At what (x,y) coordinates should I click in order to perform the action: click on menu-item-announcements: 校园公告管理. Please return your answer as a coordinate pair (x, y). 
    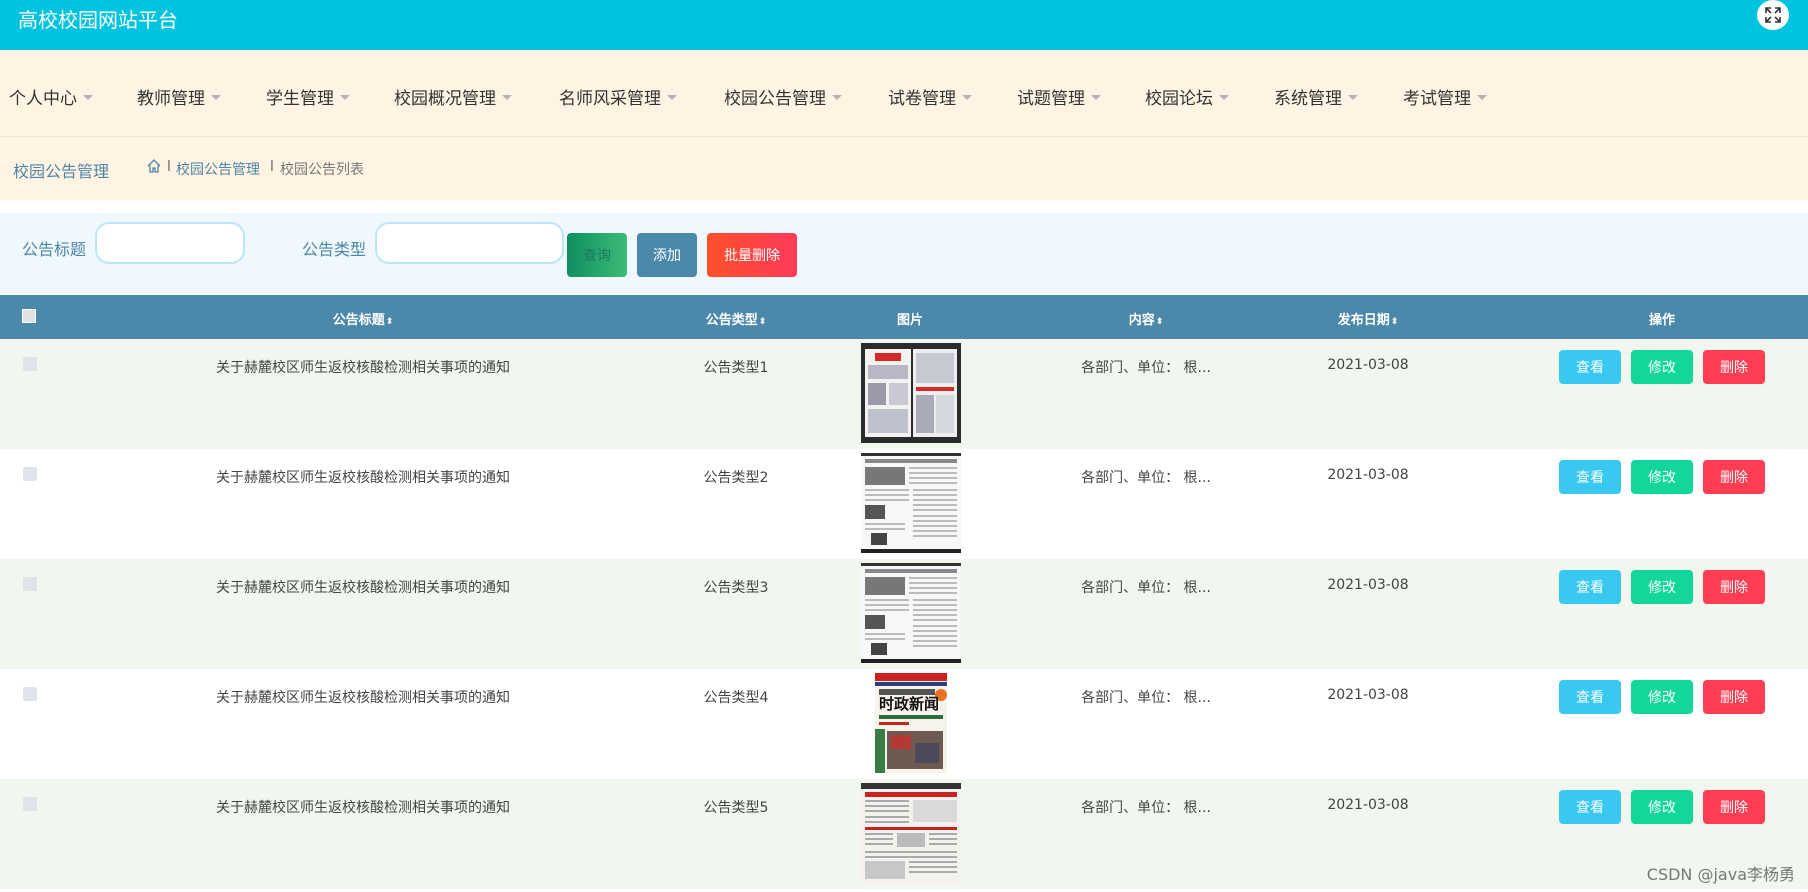
    Looking at the image, I should click on (783, 96).